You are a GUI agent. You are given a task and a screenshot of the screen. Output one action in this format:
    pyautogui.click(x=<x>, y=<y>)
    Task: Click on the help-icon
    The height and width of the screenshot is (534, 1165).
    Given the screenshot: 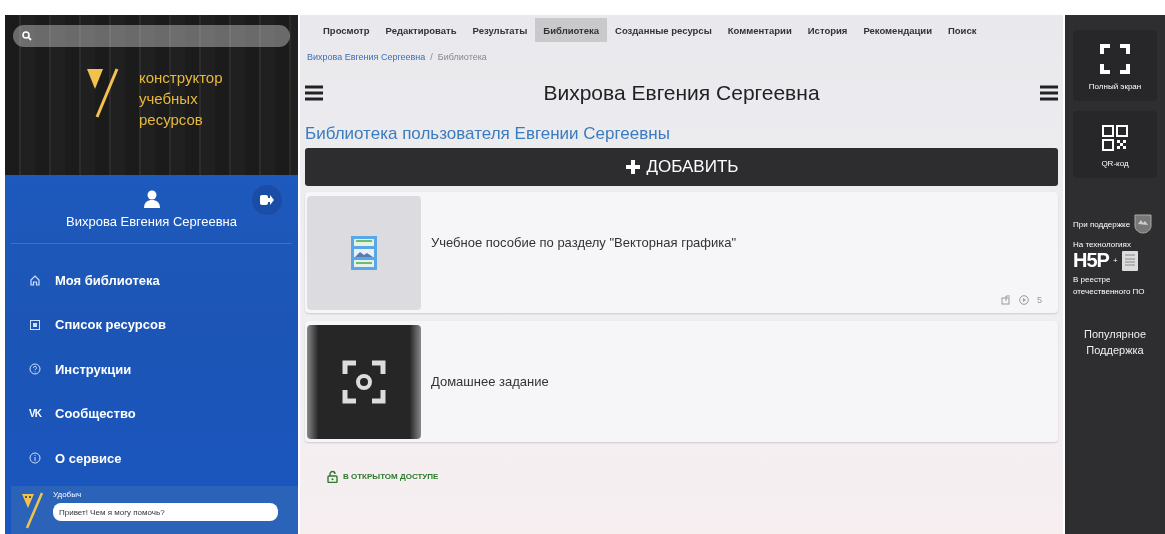 What is the action you would take?
    pyautogui.click(x=35, y=369)
    